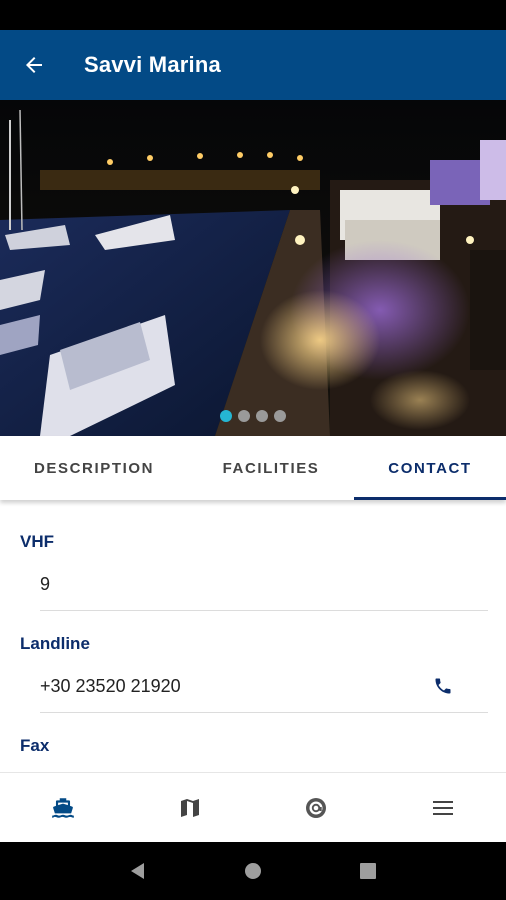  I want to click on tab-facilities: FACILITIES, so click(271, 468).